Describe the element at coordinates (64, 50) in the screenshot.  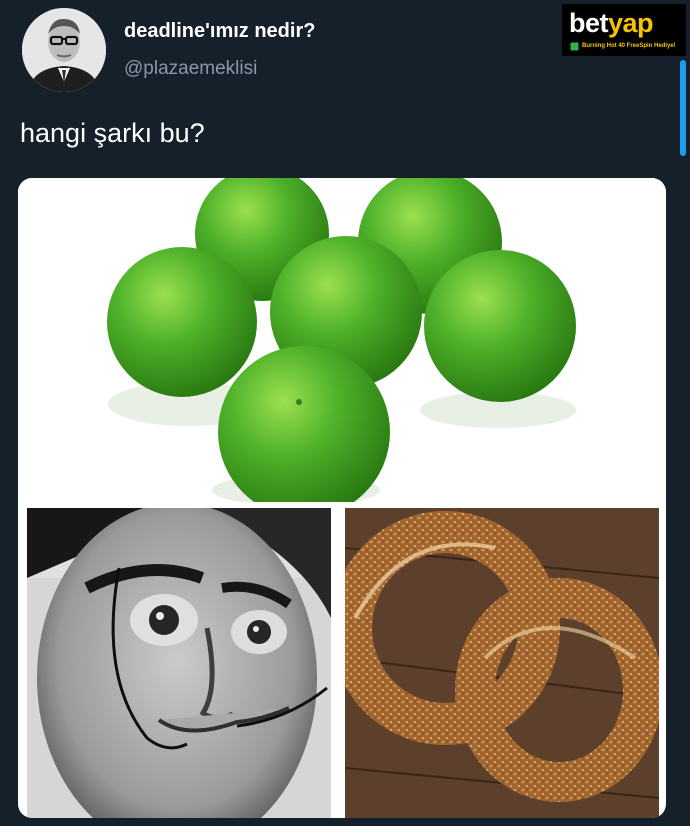
I see `avatar` at that location.